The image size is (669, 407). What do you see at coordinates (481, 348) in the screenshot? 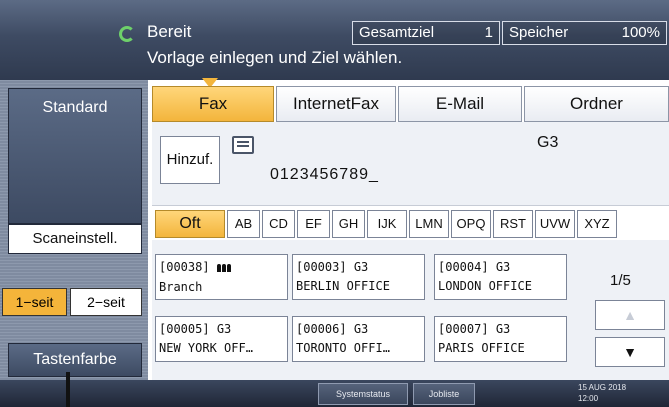
I see `entry-name: PARIS OFFICE` at bounding box center [481, 348].